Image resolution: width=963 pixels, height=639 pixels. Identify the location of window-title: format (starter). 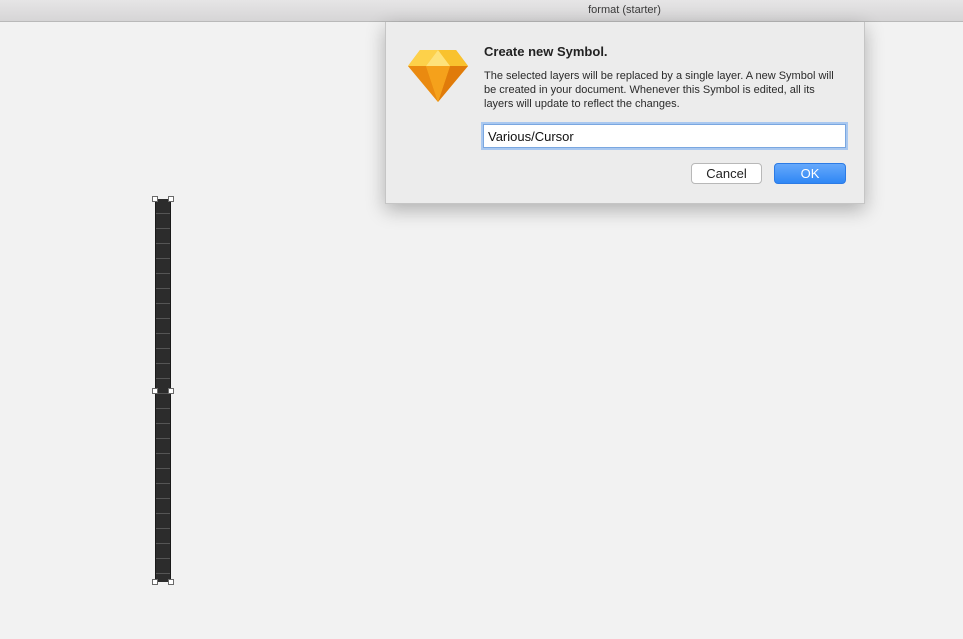
(624, 10).